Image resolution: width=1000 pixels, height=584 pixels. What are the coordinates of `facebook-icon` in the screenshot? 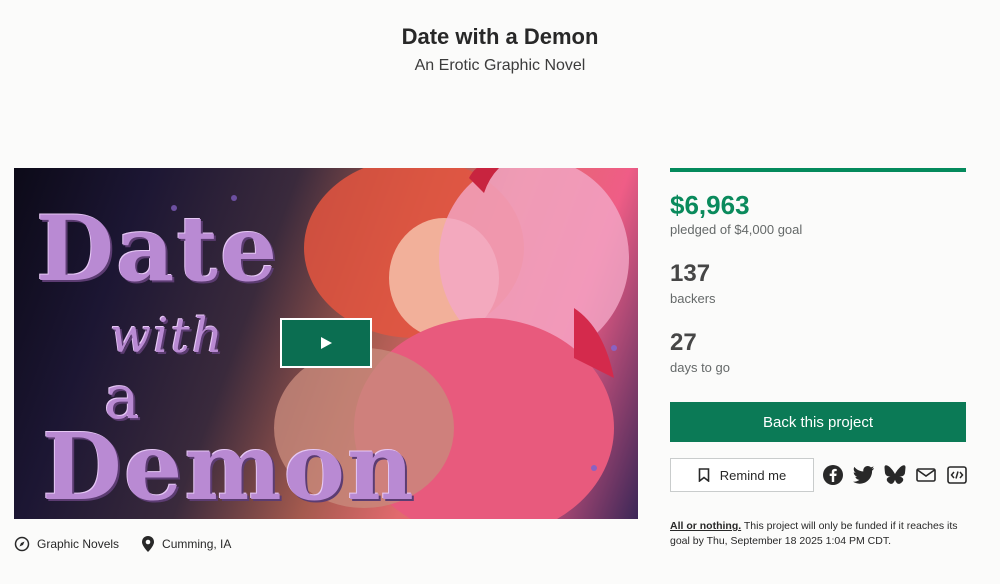 It's located at (833, 475).